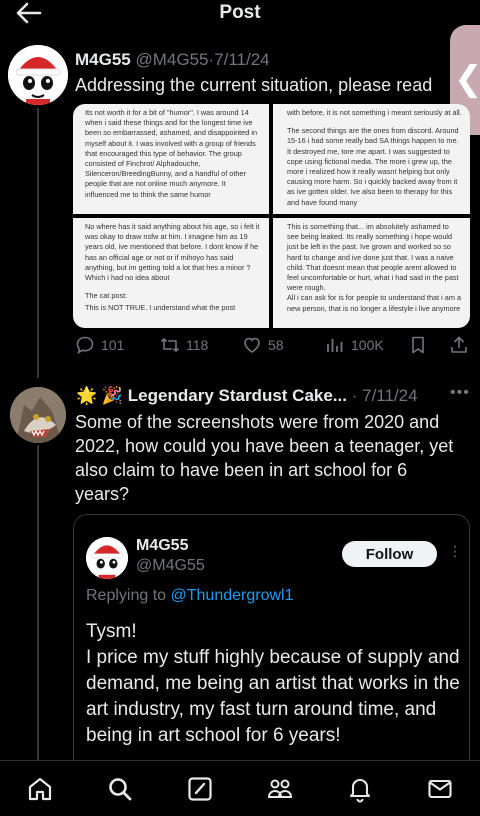 This screenshot has height=816, width=480. What do you see at coordinates (170, 345) in the screenshot?
I see `repost-icon` at bounding box center [170, 345].